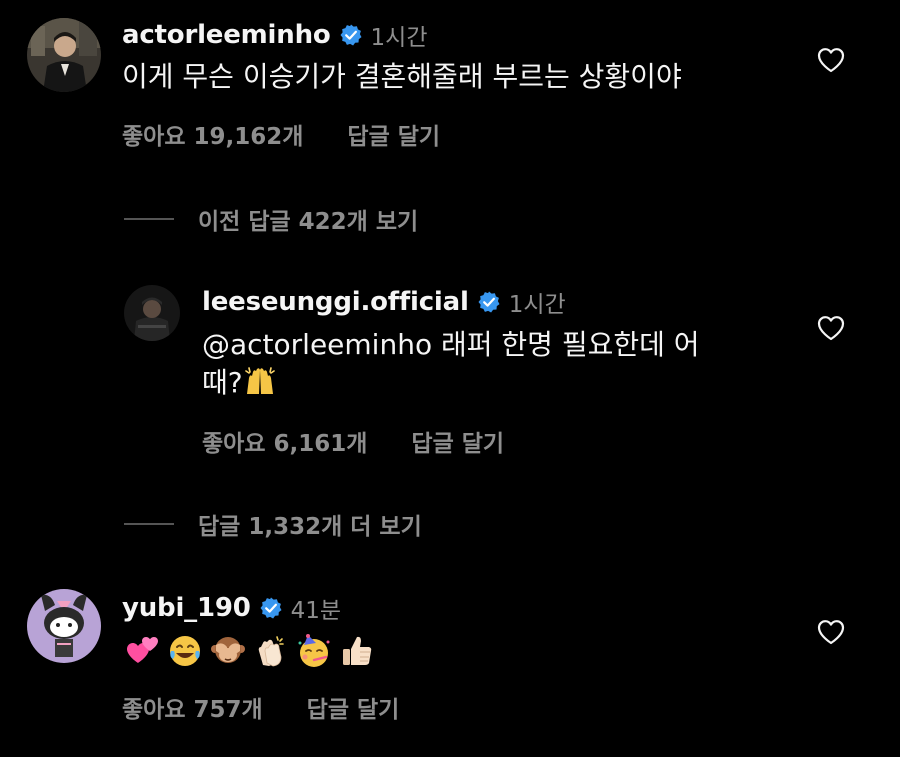  I want to click on thumbs-up-emoji-icon, so click(357, 651).